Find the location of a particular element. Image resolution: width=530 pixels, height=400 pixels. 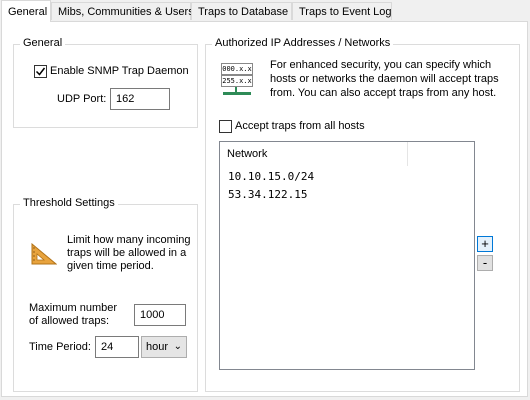

network-entry: 10.10.15.0/24 is located at coordinates (271, 176).